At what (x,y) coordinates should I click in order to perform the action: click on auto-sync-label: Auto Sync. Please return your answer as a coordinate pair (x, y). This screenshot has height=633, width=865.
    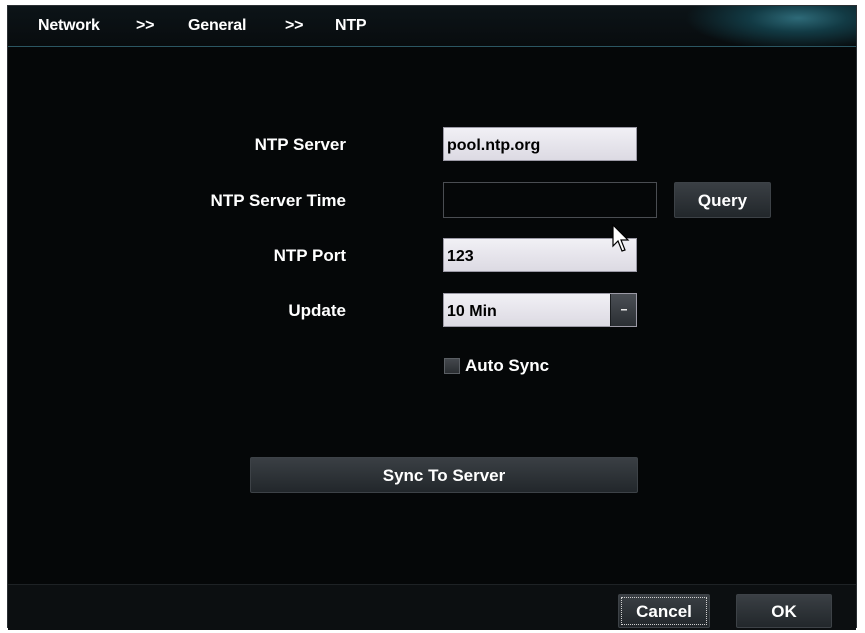
    Looking at the image, I should click on (507, 365).